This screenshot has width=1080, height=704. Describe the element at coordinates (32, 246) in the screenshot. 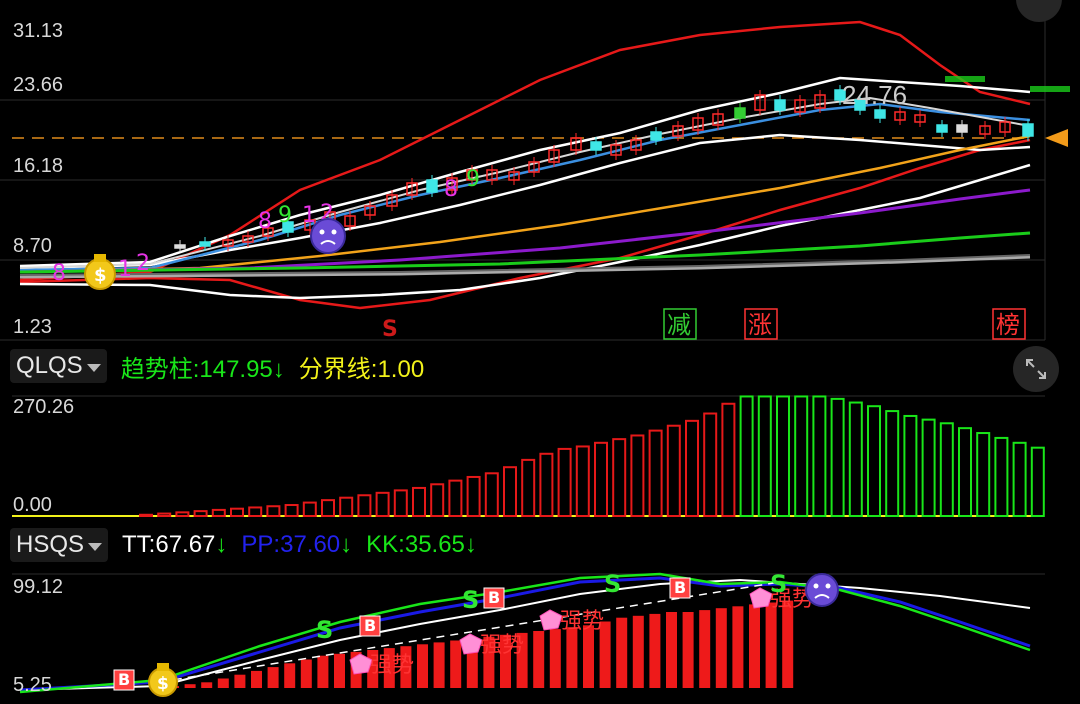

I see `y-label-4: 8.70` at that location.